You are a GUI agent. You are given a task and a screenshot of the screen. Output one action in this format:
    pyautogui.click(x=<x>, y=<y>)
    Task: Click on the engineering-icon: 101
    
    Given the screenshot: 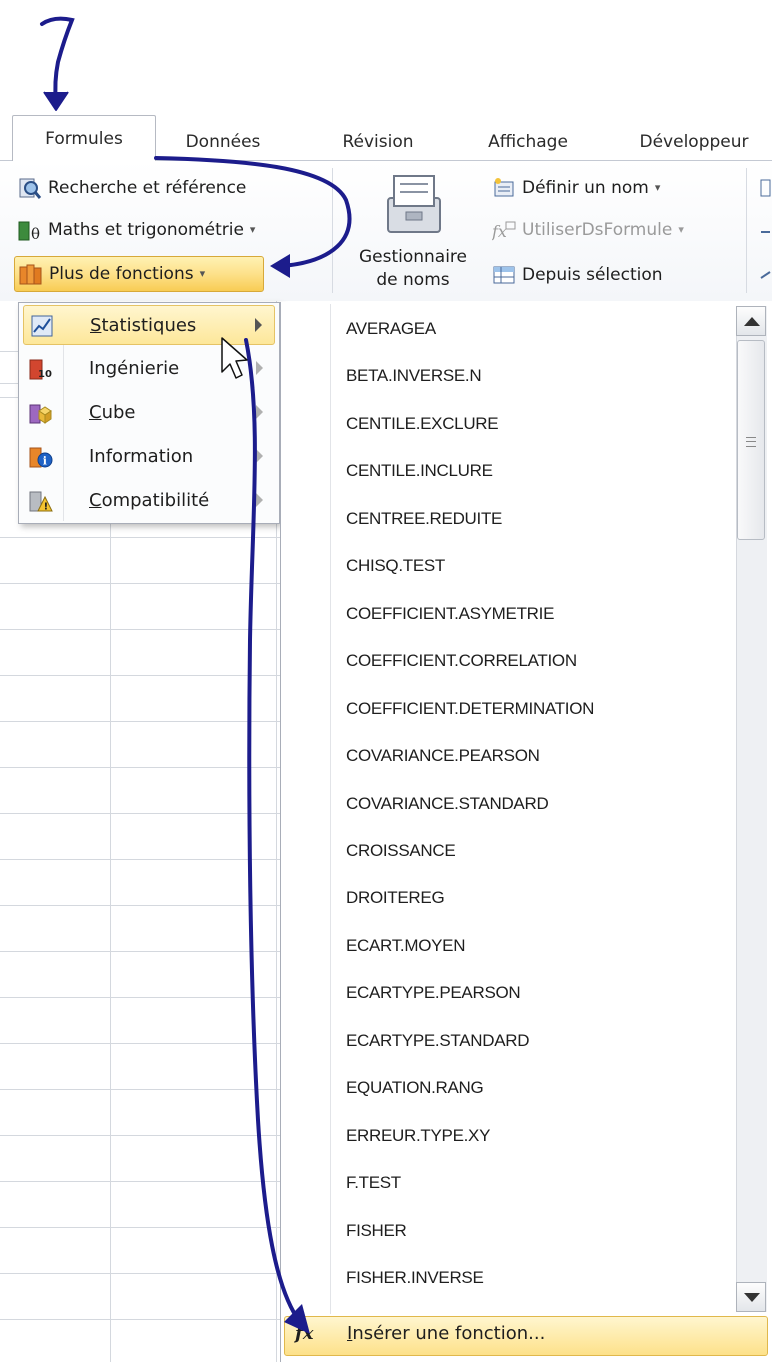 What is the action you would take?
    pyautogui.click(x=41, y=369)
    